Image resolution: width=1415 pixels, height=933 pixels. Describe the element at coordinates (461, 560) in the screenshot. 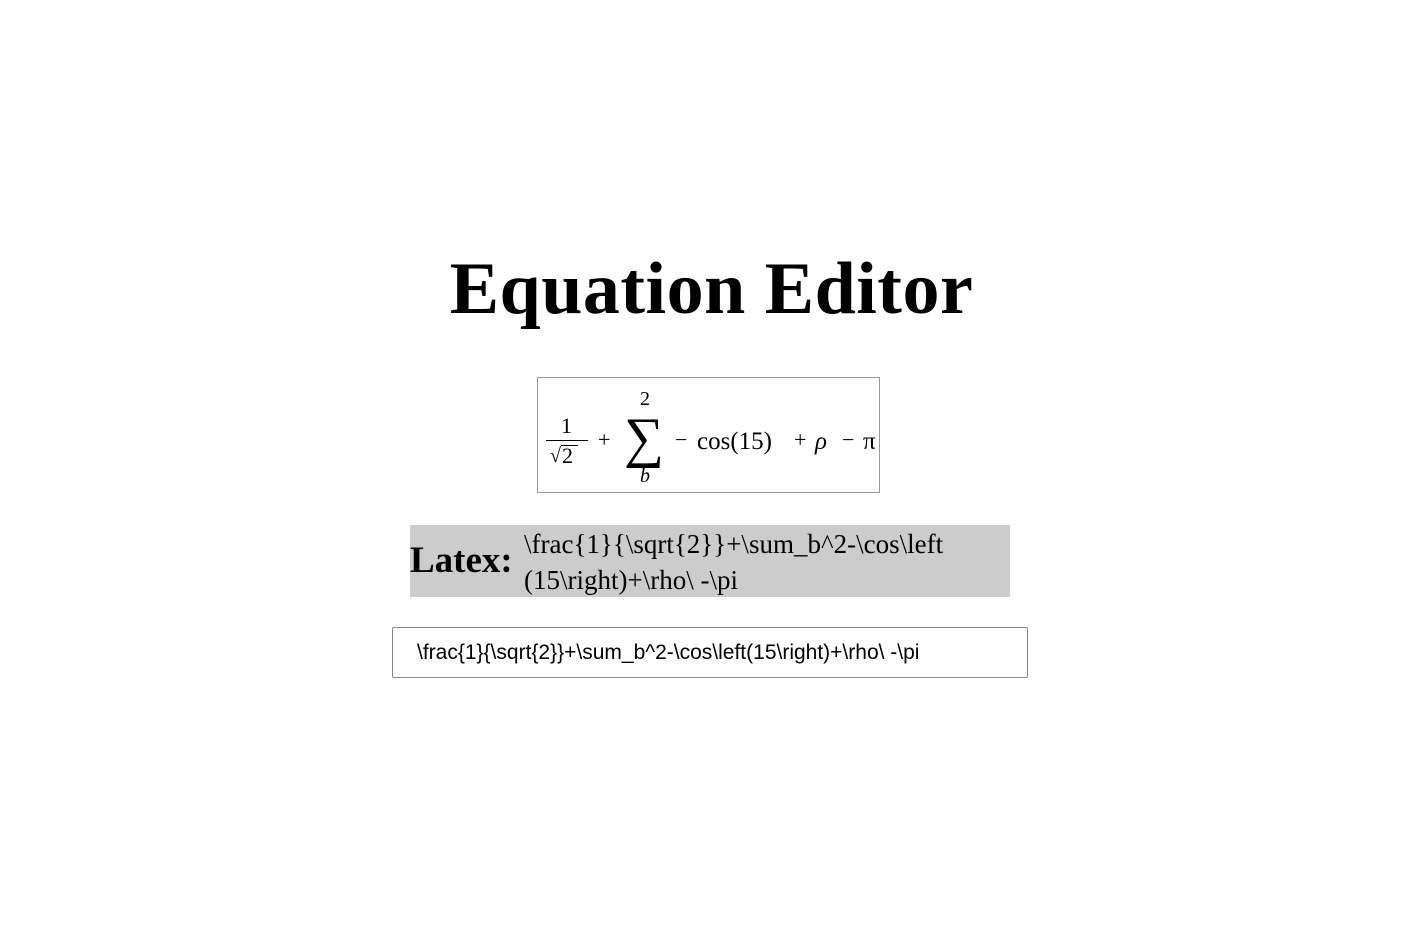

I see `latex-label: Latex:` at that location.